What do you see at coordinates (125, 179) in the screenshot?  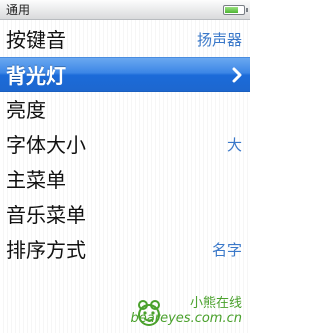 I see `menu-item-main-menu: 主菜单` at bounding box center [125, 179].